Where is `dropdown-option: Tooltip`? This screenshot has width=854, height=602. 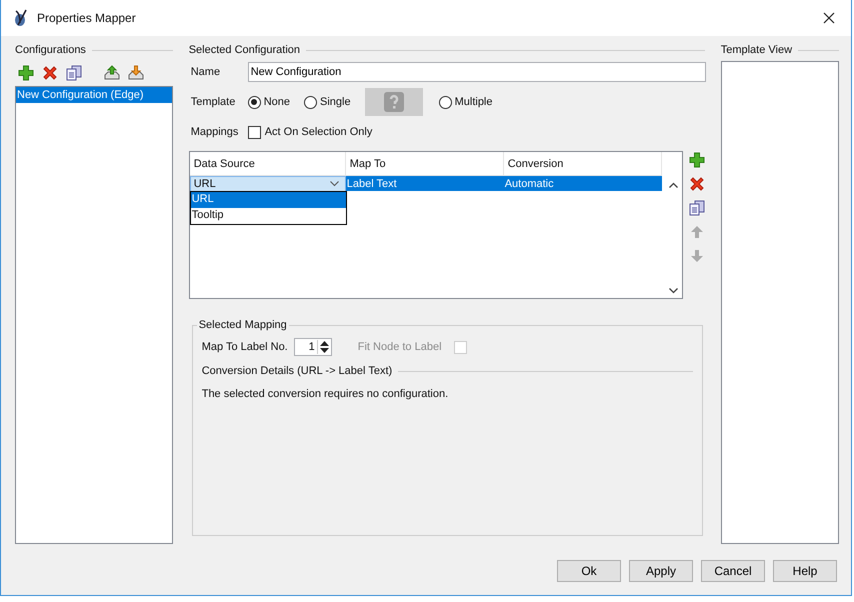 dropdown-option: Tooltip is located at coordinates (268, 216).